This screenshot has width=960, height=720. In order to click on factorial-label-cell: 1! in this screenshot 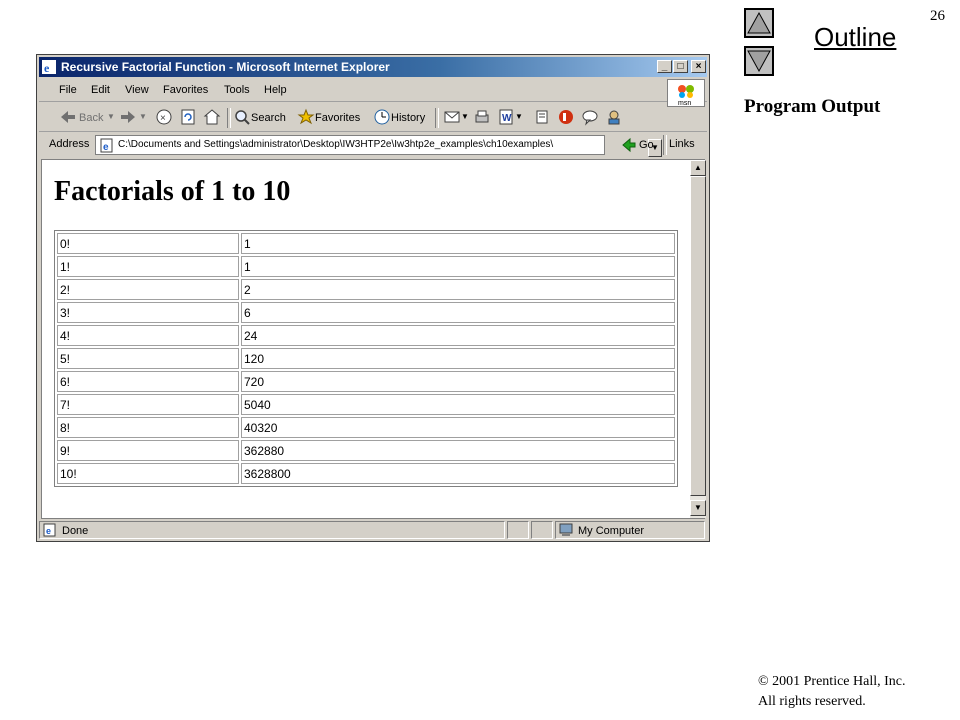, I will do `click(148, 266)`.